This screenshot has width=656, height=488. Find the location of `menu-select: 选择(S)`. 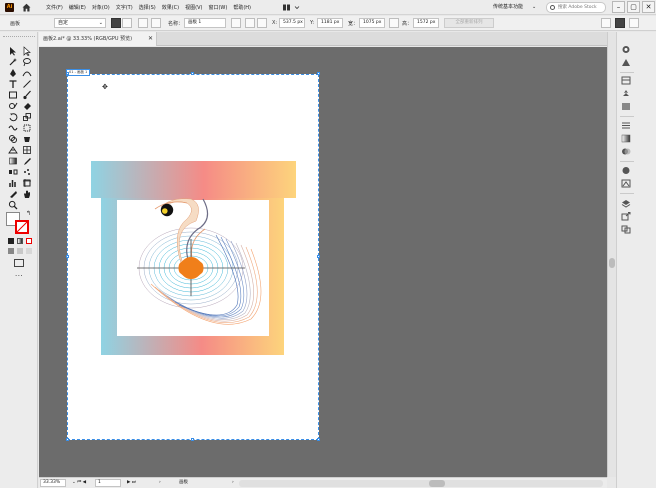

menu-select: 选择(S) is located at coordinates (147, 7).